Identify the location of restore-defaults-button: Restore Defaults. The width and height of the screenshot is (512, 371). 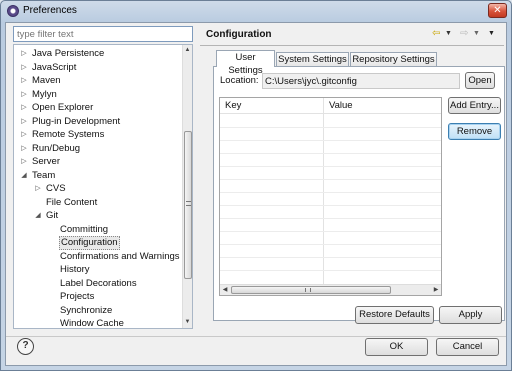
(394, 315).